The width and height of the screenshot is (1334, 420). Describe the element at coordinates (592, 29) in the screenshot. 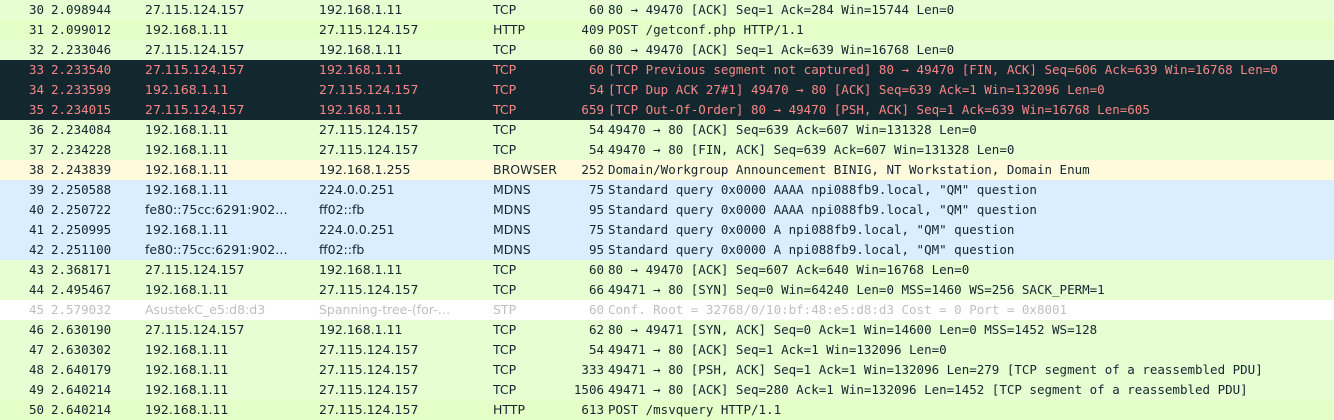

I see `packet-length: 409` at that location.